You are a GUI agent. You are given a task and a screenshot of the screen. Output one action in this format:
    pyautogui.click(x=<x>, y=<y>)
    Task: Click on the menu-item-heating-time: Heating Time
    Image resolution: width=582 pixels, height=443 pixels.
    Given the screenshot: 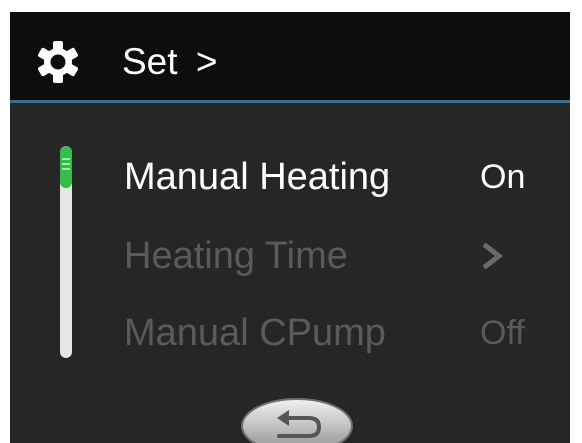 What is the action you would take?
    pyautogui.click(x=339, y=256)
    